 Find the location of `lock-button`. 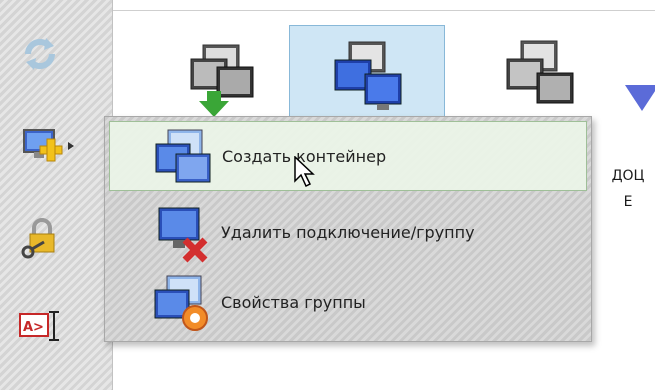

lock-button is located at coordinates (40, 240).